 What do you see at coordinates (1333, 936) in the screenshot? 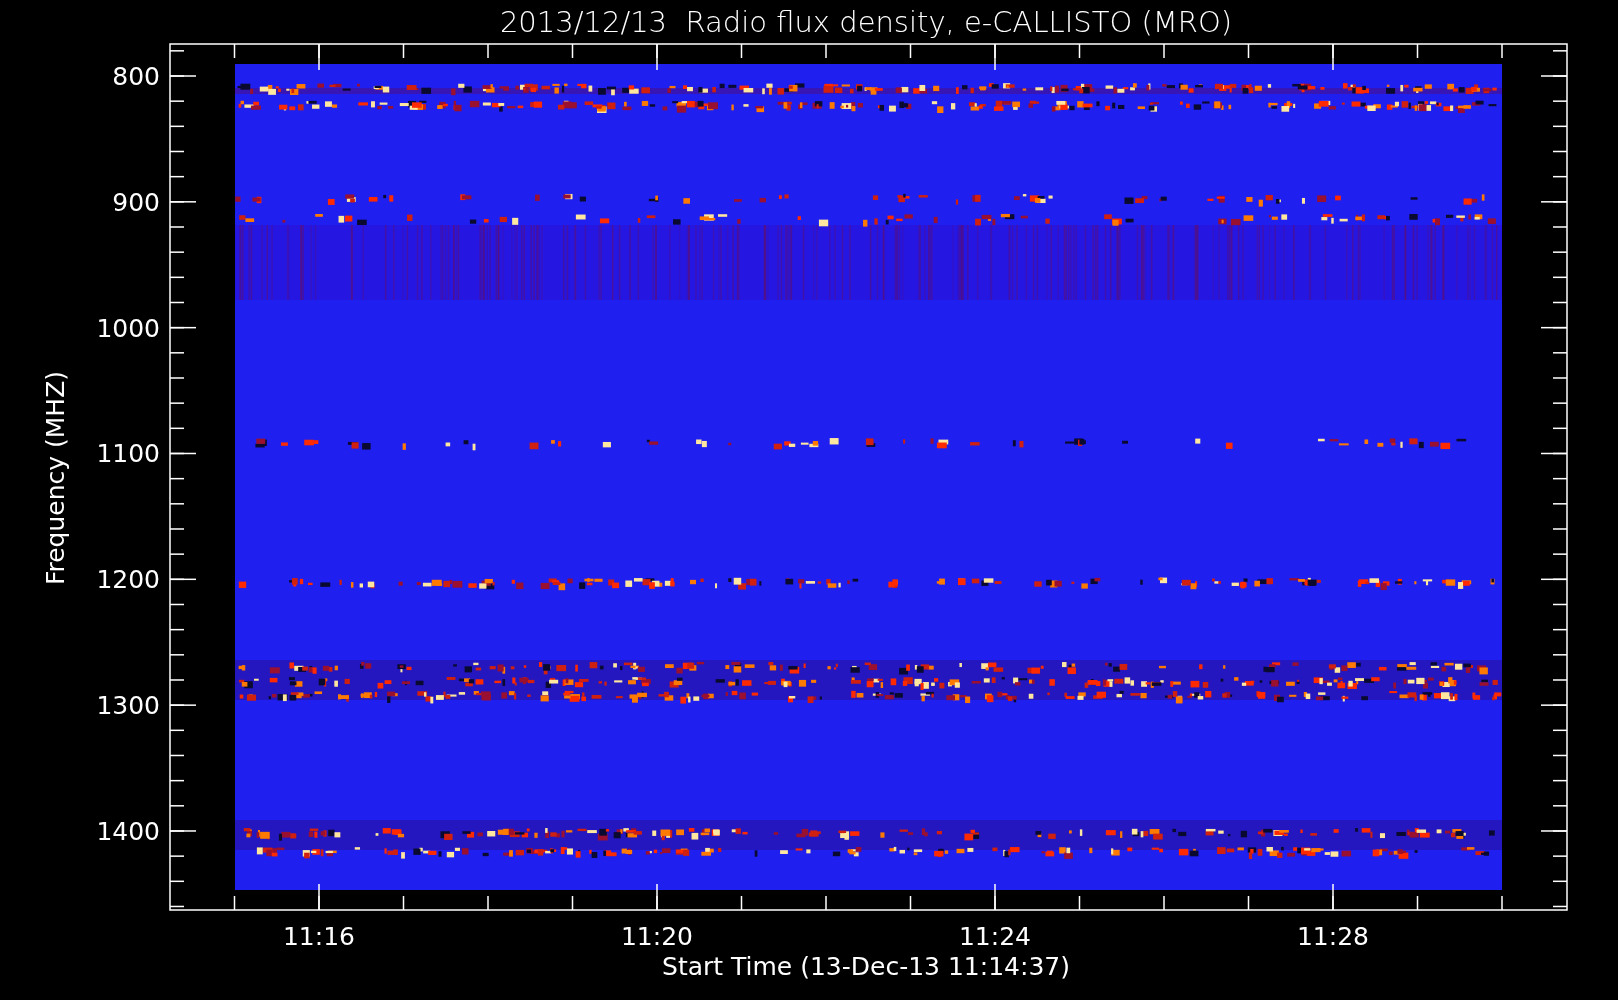
I see `x-tick-label: 11:28` at bounding box center [1333, 936].